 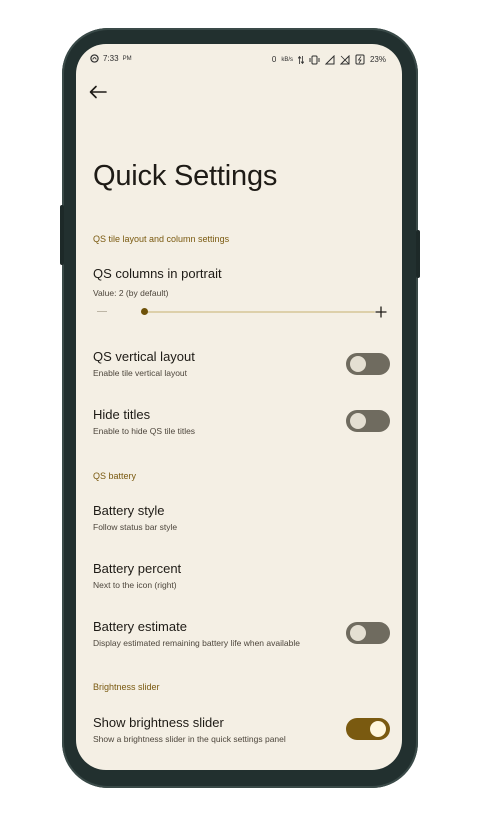 I want to click on battery-estimate-title: Battery estimate, so click(x=140, y=626).